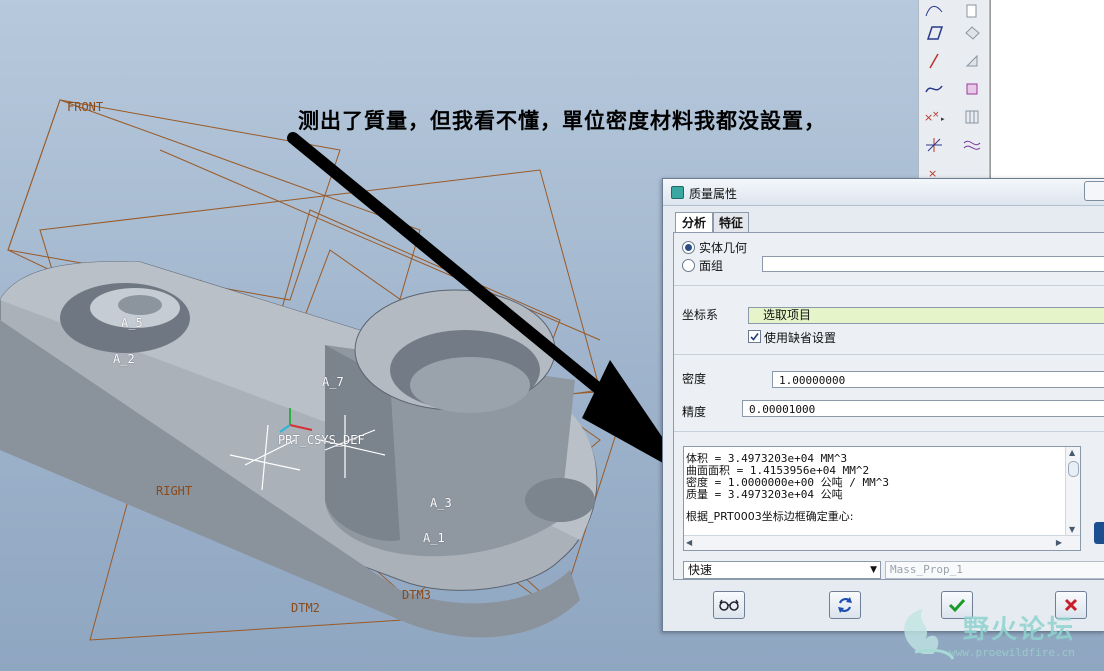 This screenshot has width=1104, height=671. Describe the element at coordinates (782, 570) in the screenshot. I see `mode-select: 快速 ▼` at that location.